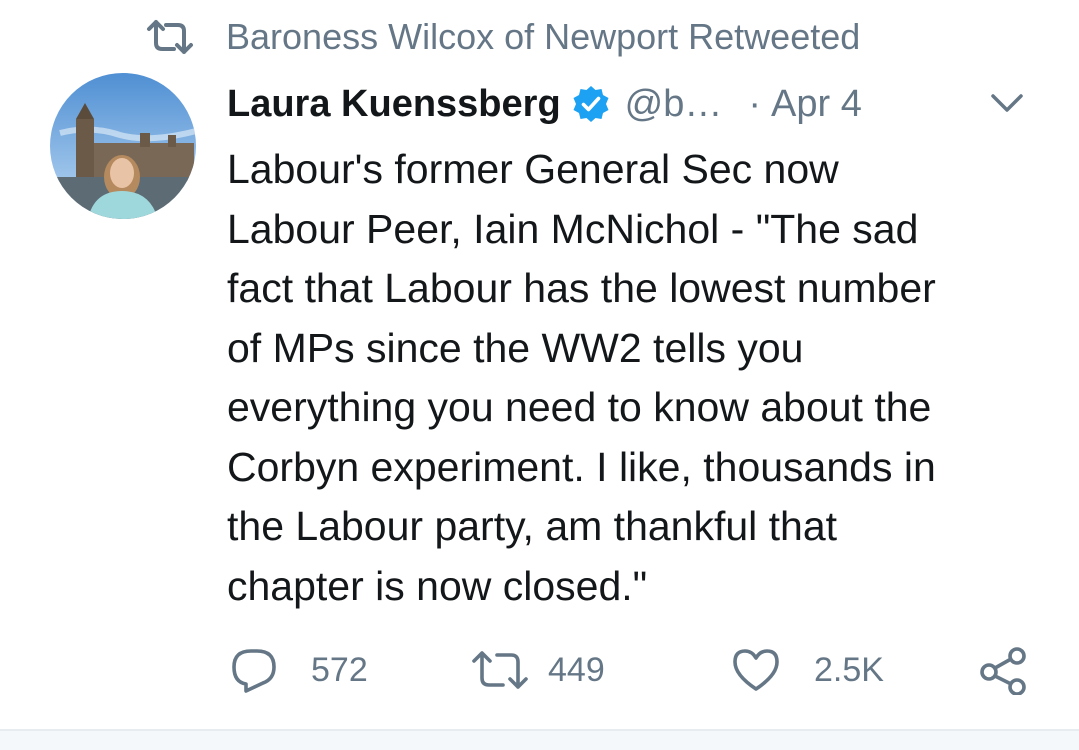  I want to click on heart-icon, so click(756, 670).